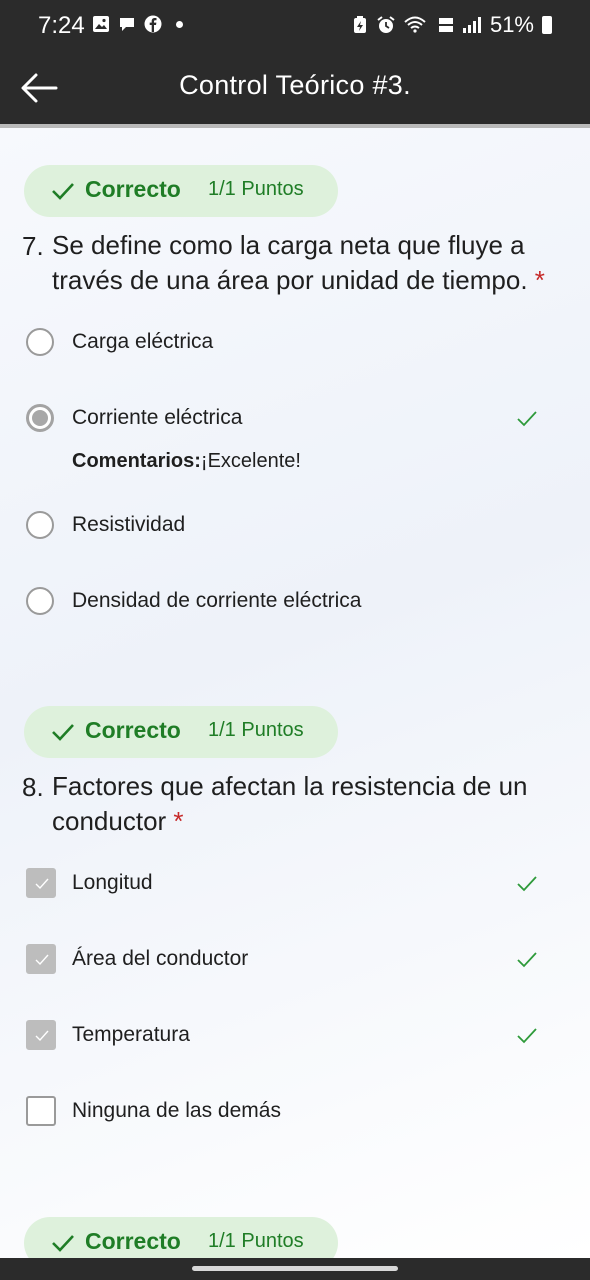  Describe the element at coordinates (179, 24) in the screenshot. I see `dot-icon` at that location.